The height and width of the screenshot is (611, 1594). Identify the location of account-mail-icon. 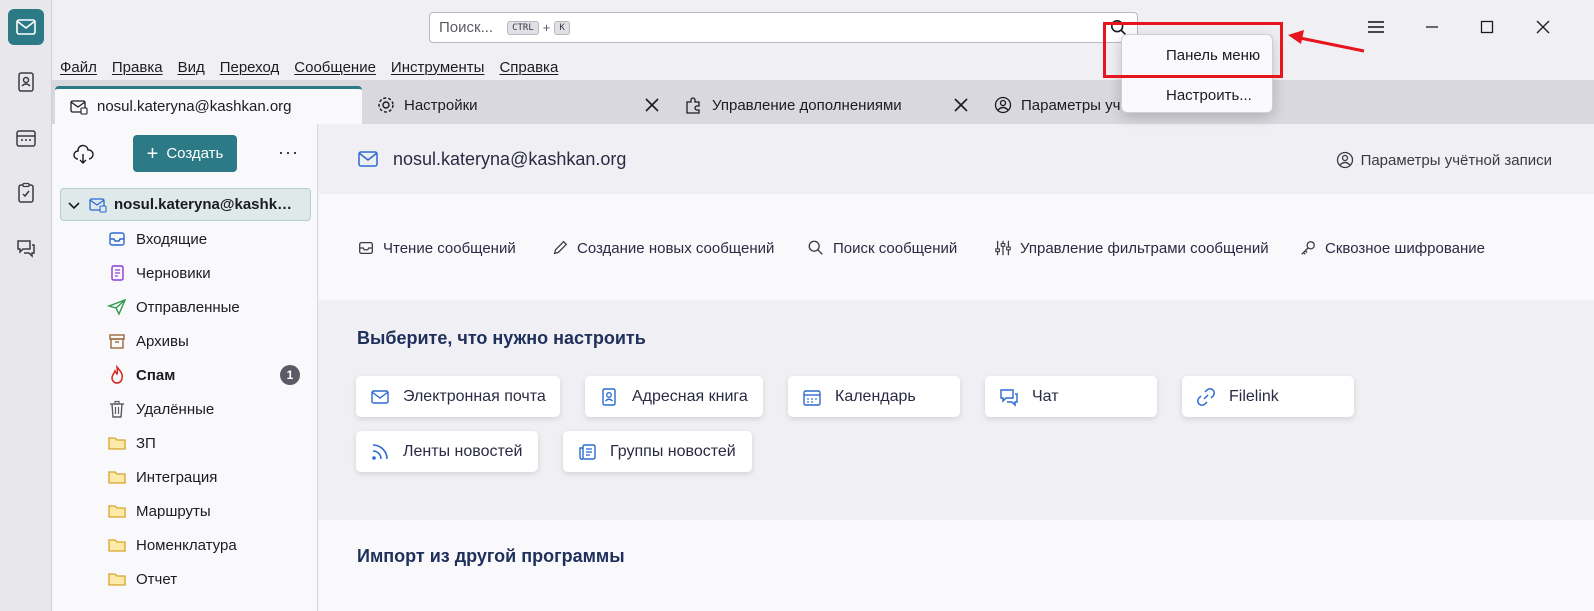
(98, 205).